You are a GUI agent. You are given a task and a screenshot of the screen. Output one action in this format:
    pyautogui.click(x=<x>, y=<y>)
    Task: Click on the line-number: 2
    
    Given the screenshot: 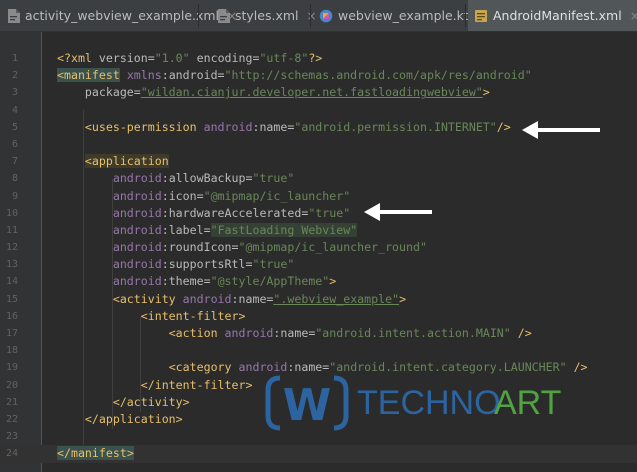 What is the action you would take?
    pyautogui.click(x=14, y=76)
    